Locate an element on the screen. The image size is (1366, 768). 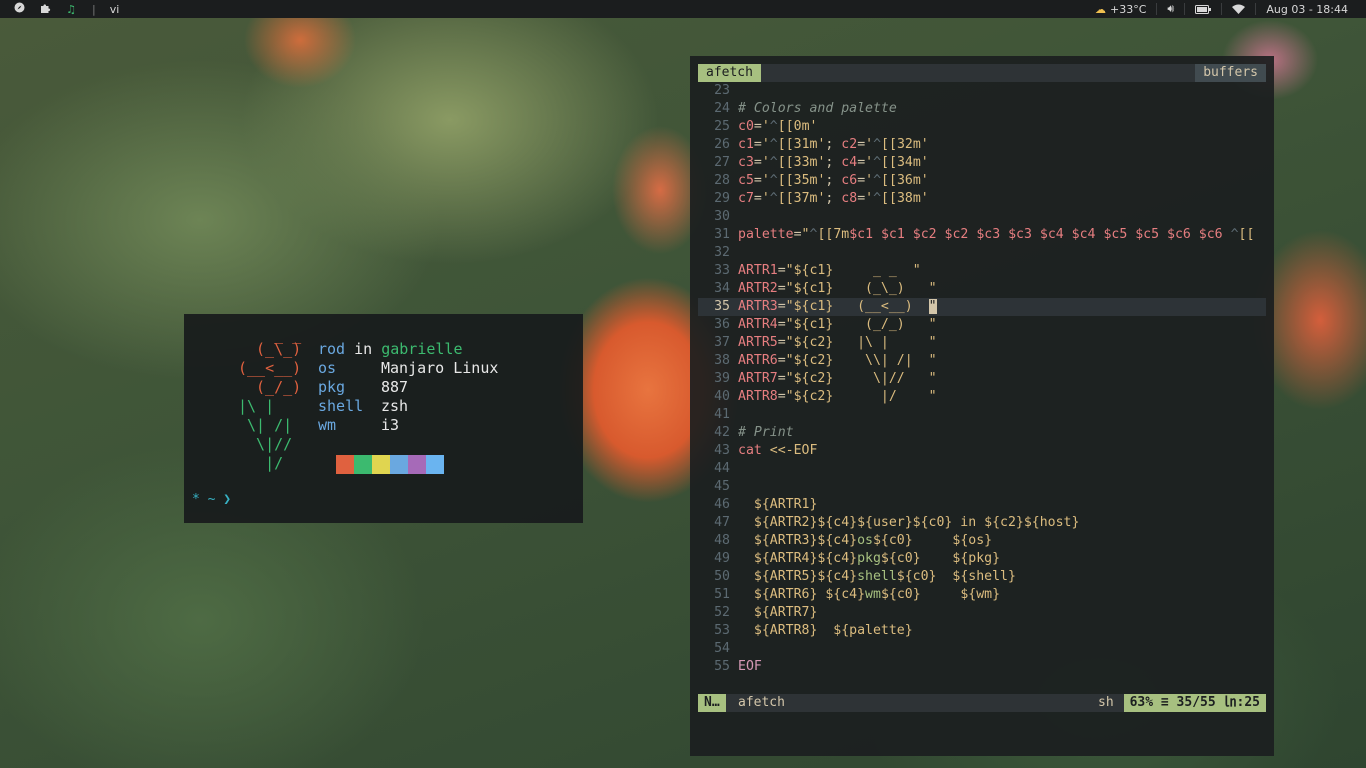
tab-afetch: afetch is located at coordinates (729, 73).